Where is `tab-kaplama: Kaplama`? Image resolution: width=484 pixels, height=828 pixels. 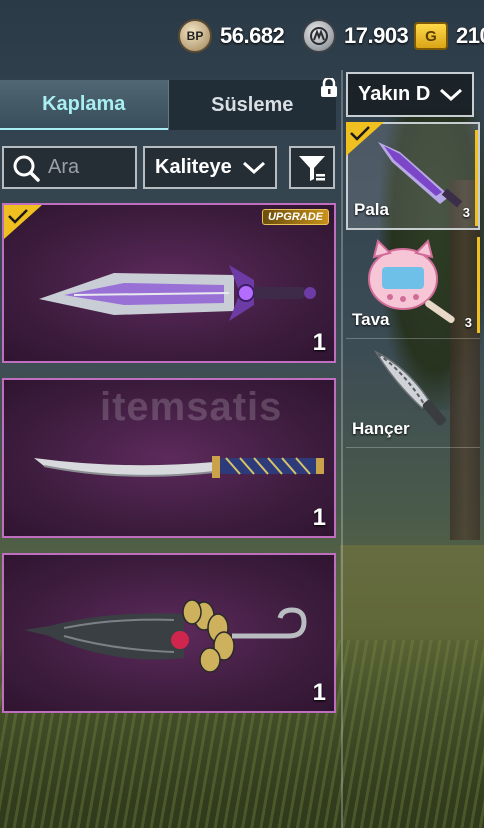 tab-kaplama: Kaplama is located at coordinates (84, 105).